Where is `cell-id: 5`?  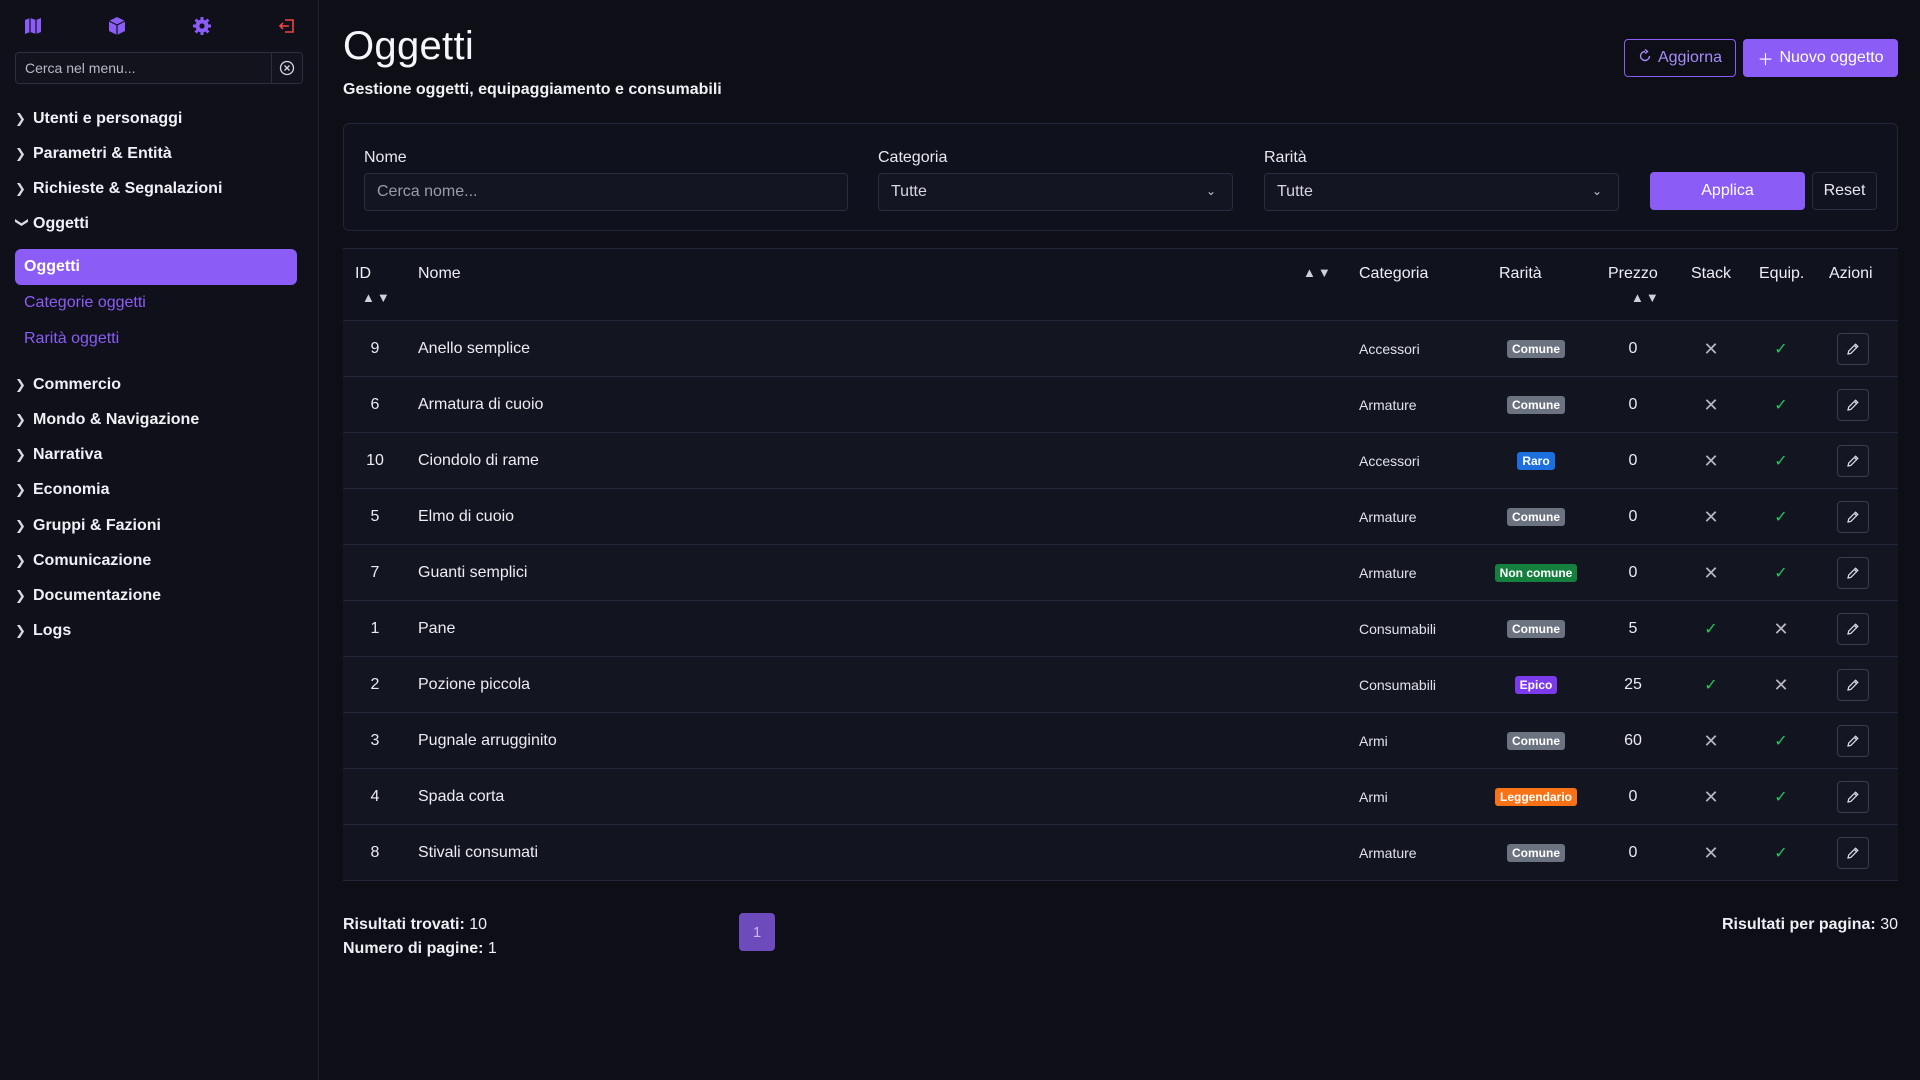
cell-id: 5 is located at coordinates (375, 516).